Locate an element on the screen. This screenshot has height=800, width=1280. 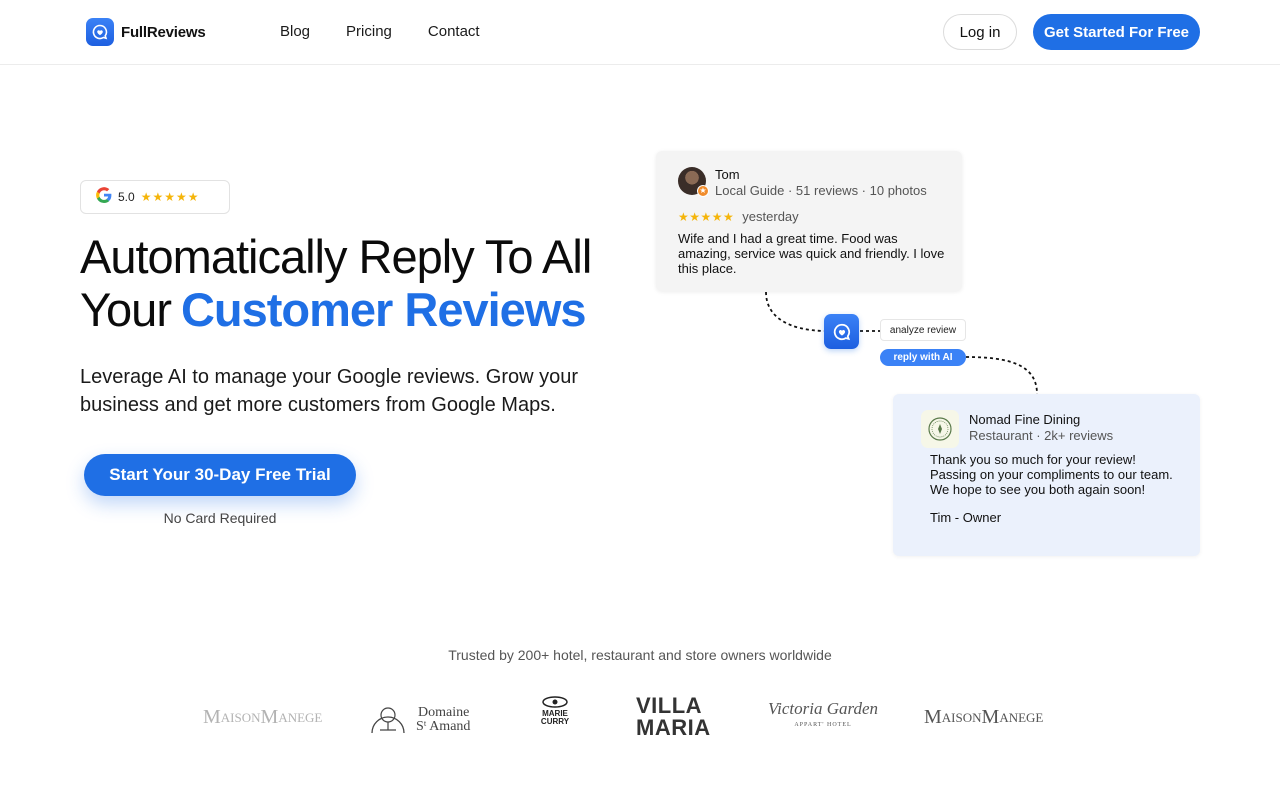
eye-emblem-icon is located at coordinates (555, 703).